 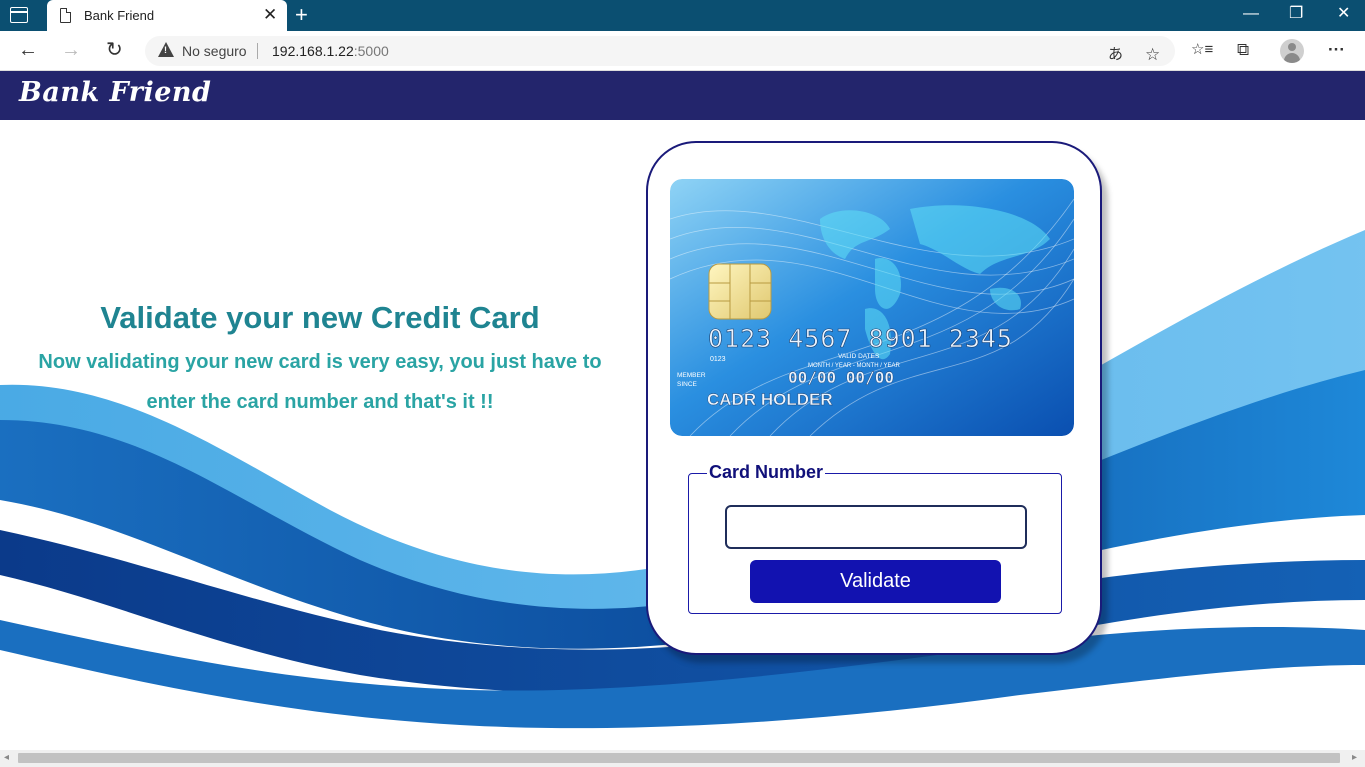 What do you see at coordinates (166, 49) in the screenshot?
I see `not-secure-warning-icon` at bounding box center [166, 49].